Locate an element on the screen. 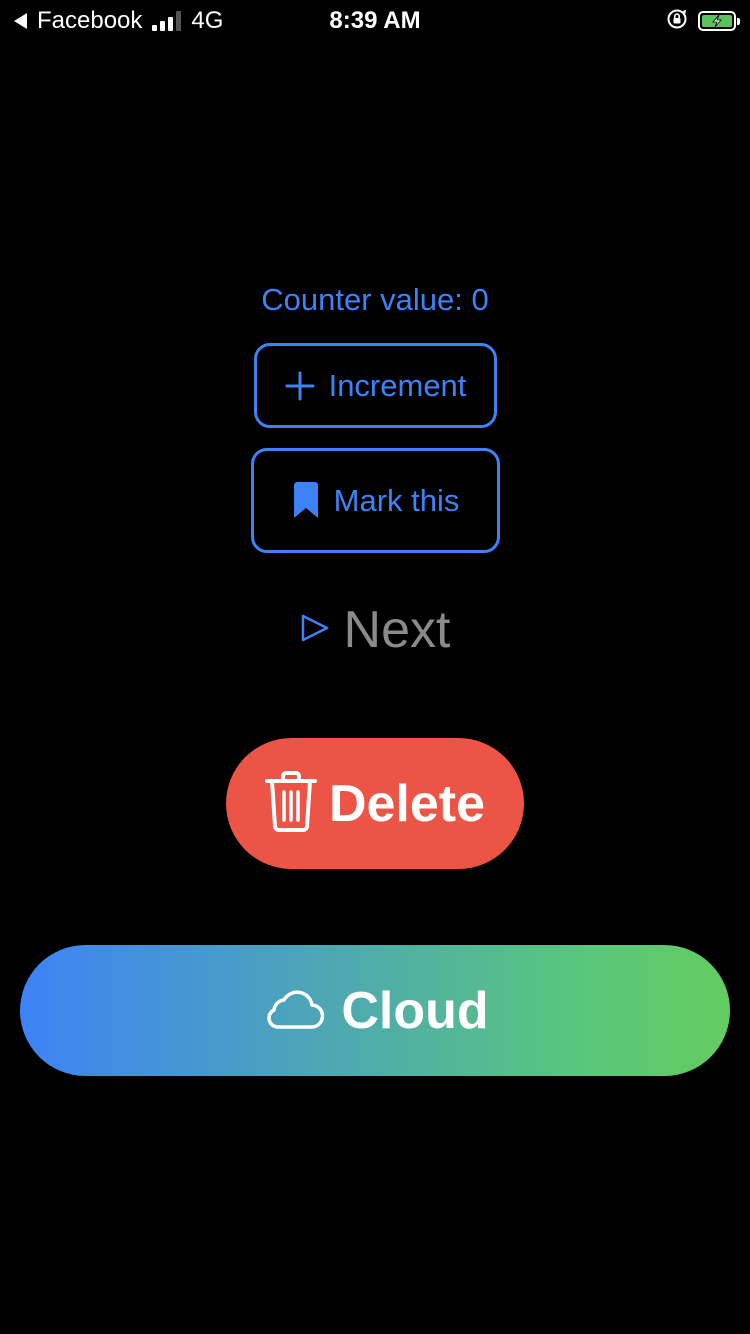  status-bar: Facebook 4G 8:39 AM is located at coordinates (375, 20).